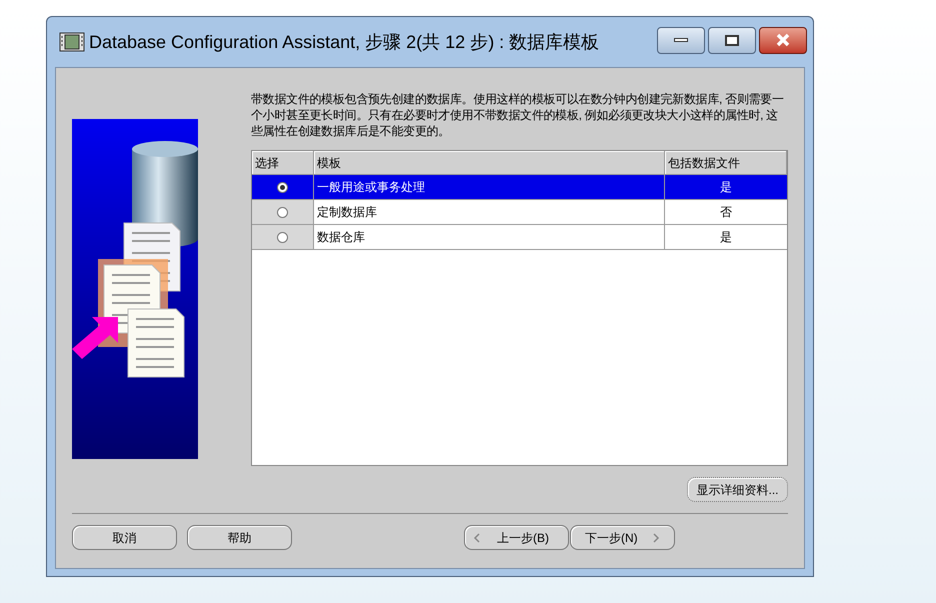 This screenshot has width=936, height=603. I want to click on minimize-button, so click(681, 40).